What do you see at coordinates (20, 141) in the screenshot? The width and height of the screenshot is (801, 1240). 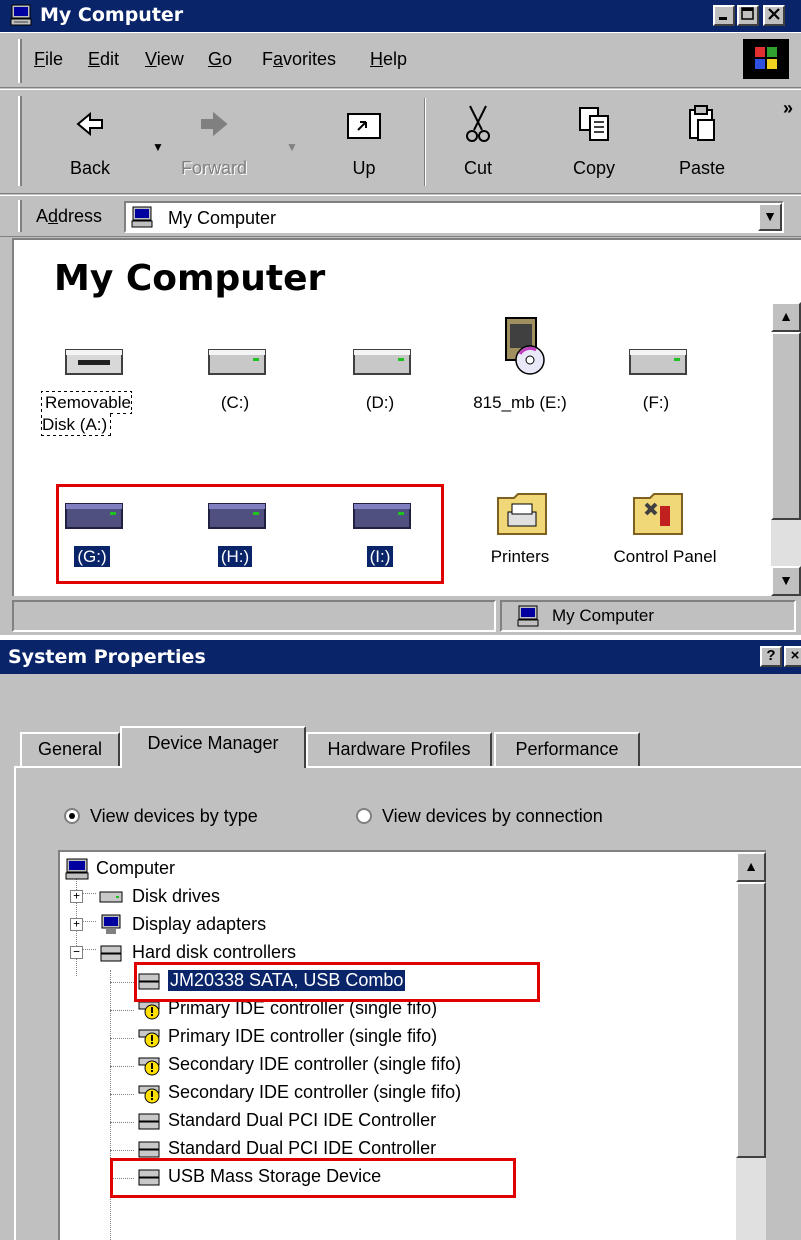 I see `toolbar-grip` at bounding box center [20, 141].